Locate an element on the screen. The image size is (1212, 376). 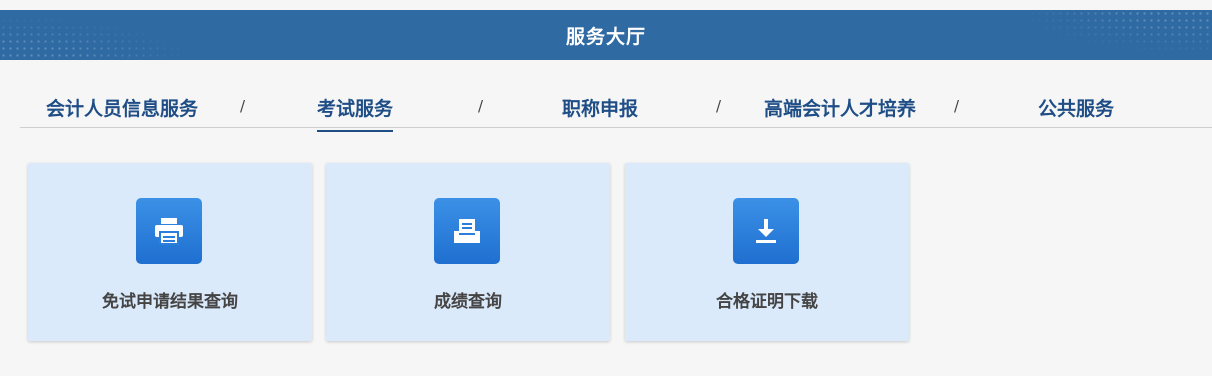
tab-exam-service: 考试服务 is located at coordinates (355, 113).